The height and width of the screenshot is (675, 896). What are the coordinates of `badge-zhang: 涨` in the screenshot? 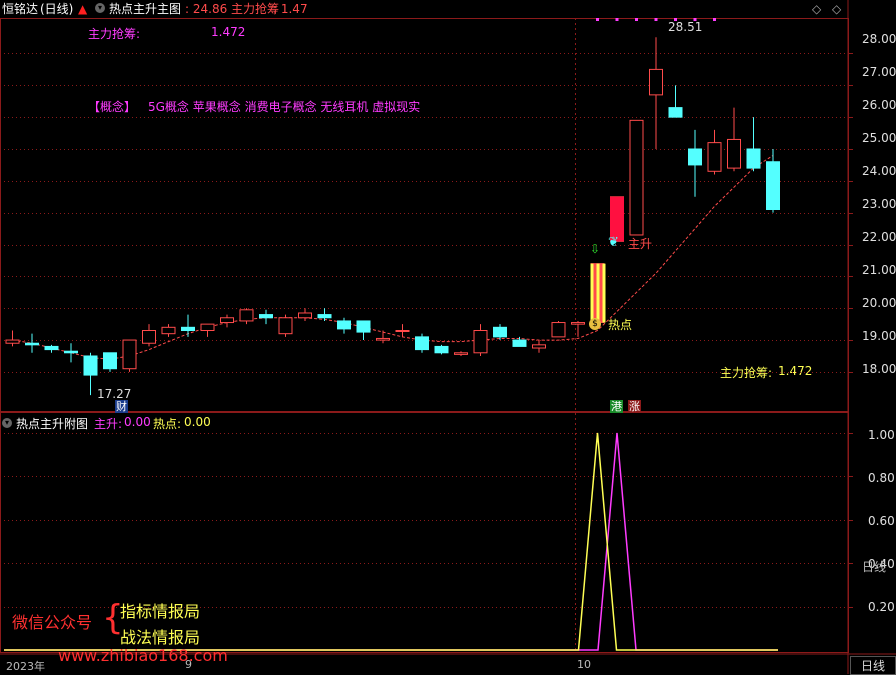 It's located at (634, 406).